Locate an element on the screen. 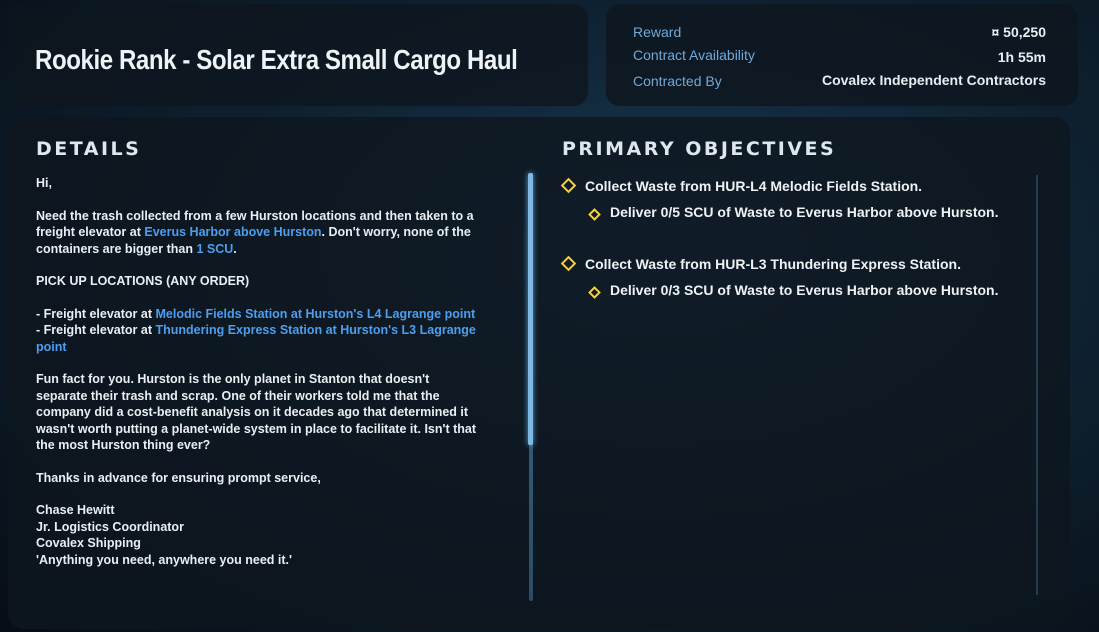 Image resolution: width=1099 pixels, height=632 pixels. details-scrollbar-thumb is located at coordinates (530, 309).